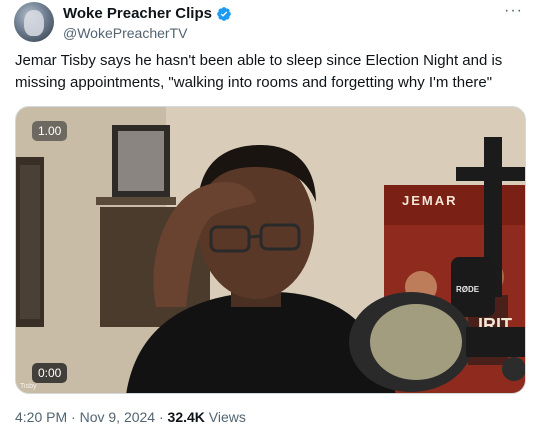  Describe the element at coordinates (430, 200) in the screenshot. I see `poster-title: JEMAR` at that location.